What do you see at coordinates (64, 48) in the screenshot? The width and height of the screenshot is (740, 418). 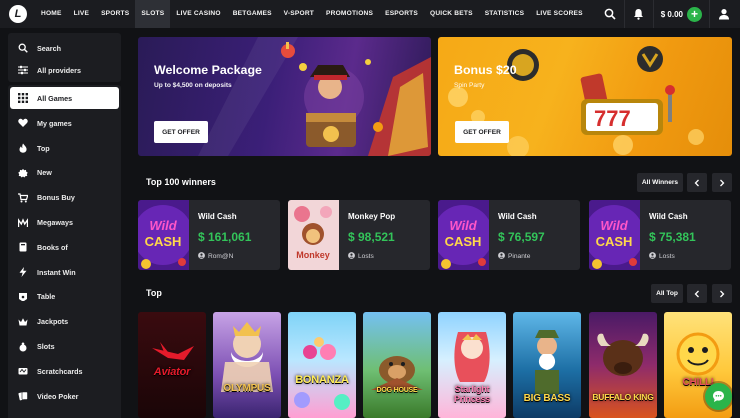 I see `sidebar-search: Search` at bounding box center [64, 48].